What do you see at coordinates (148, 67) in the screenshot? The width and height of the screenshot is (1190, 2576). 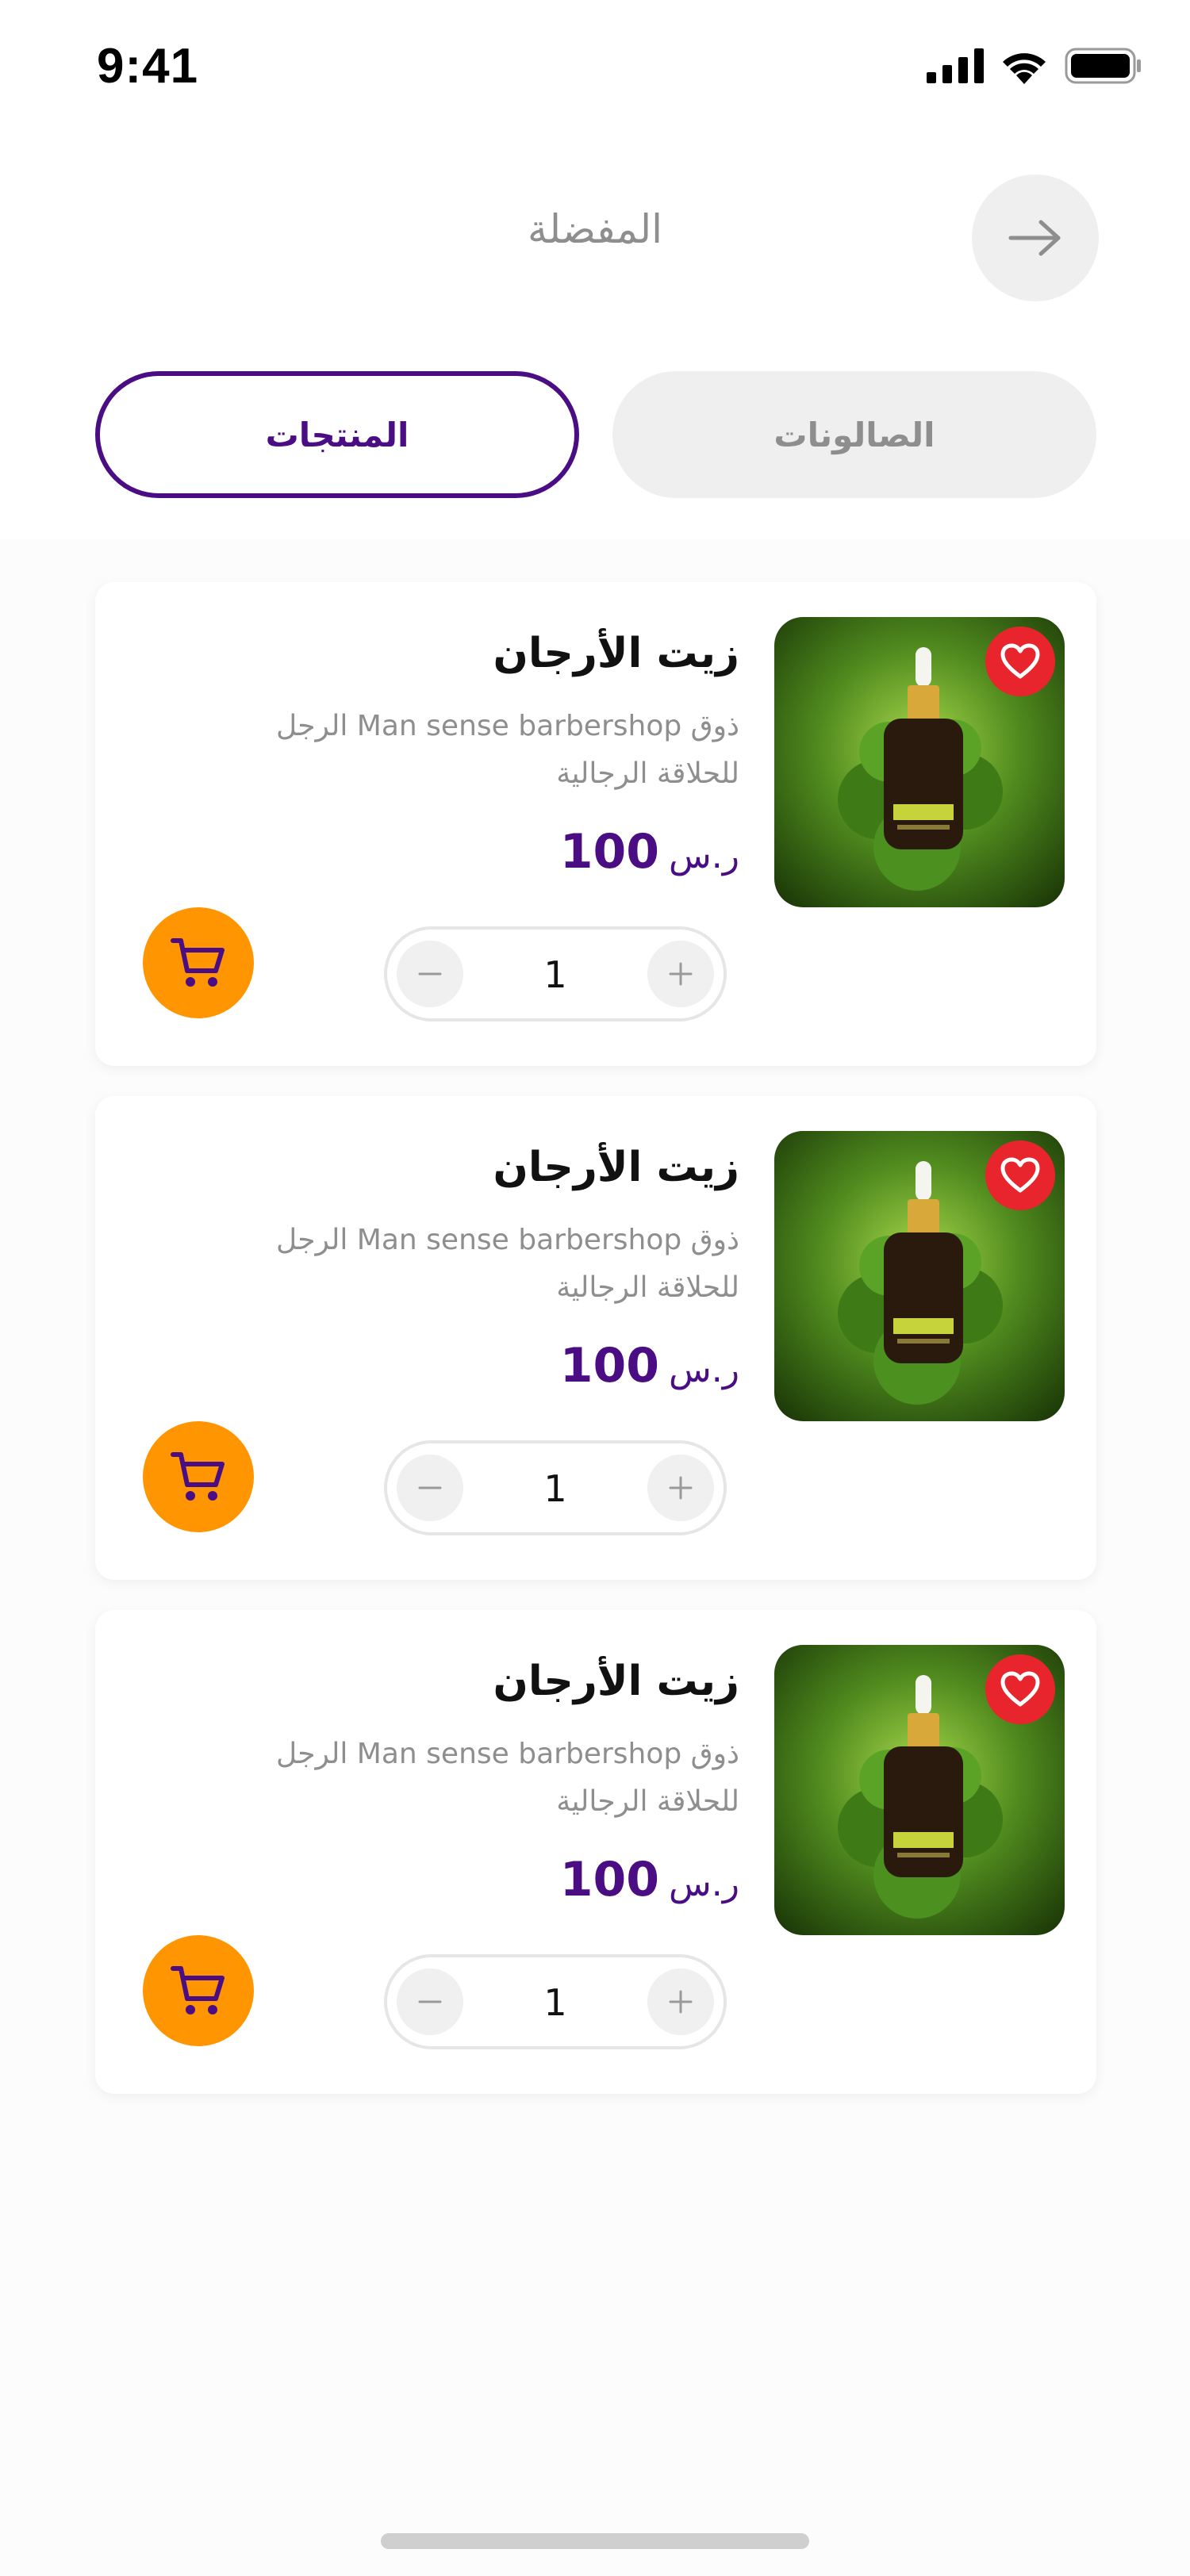 I see `status-time: 9:41` at bounding box center [148, 67].